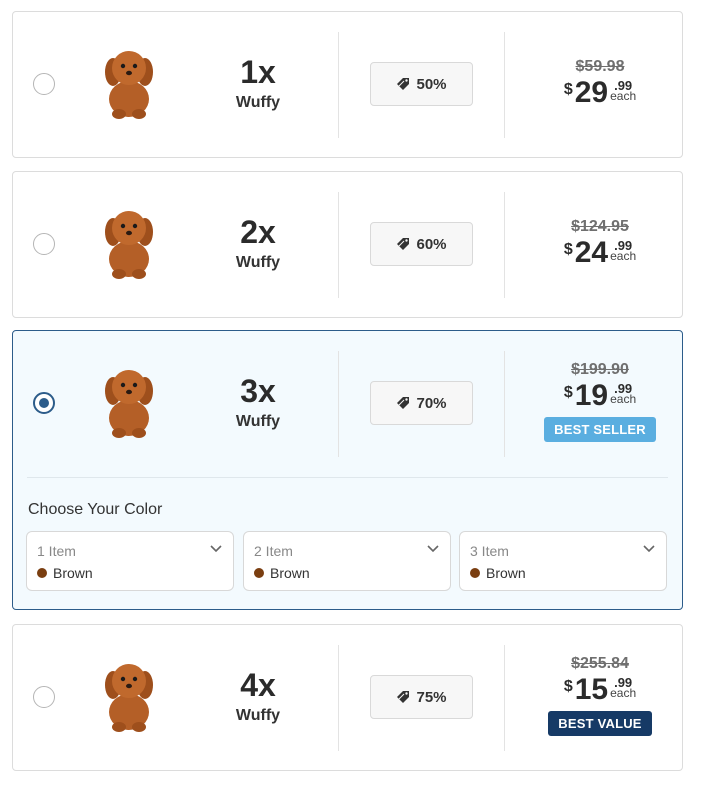  I want to click on price-block: $124.95 $ 24 .99 each, so click(600, 243).